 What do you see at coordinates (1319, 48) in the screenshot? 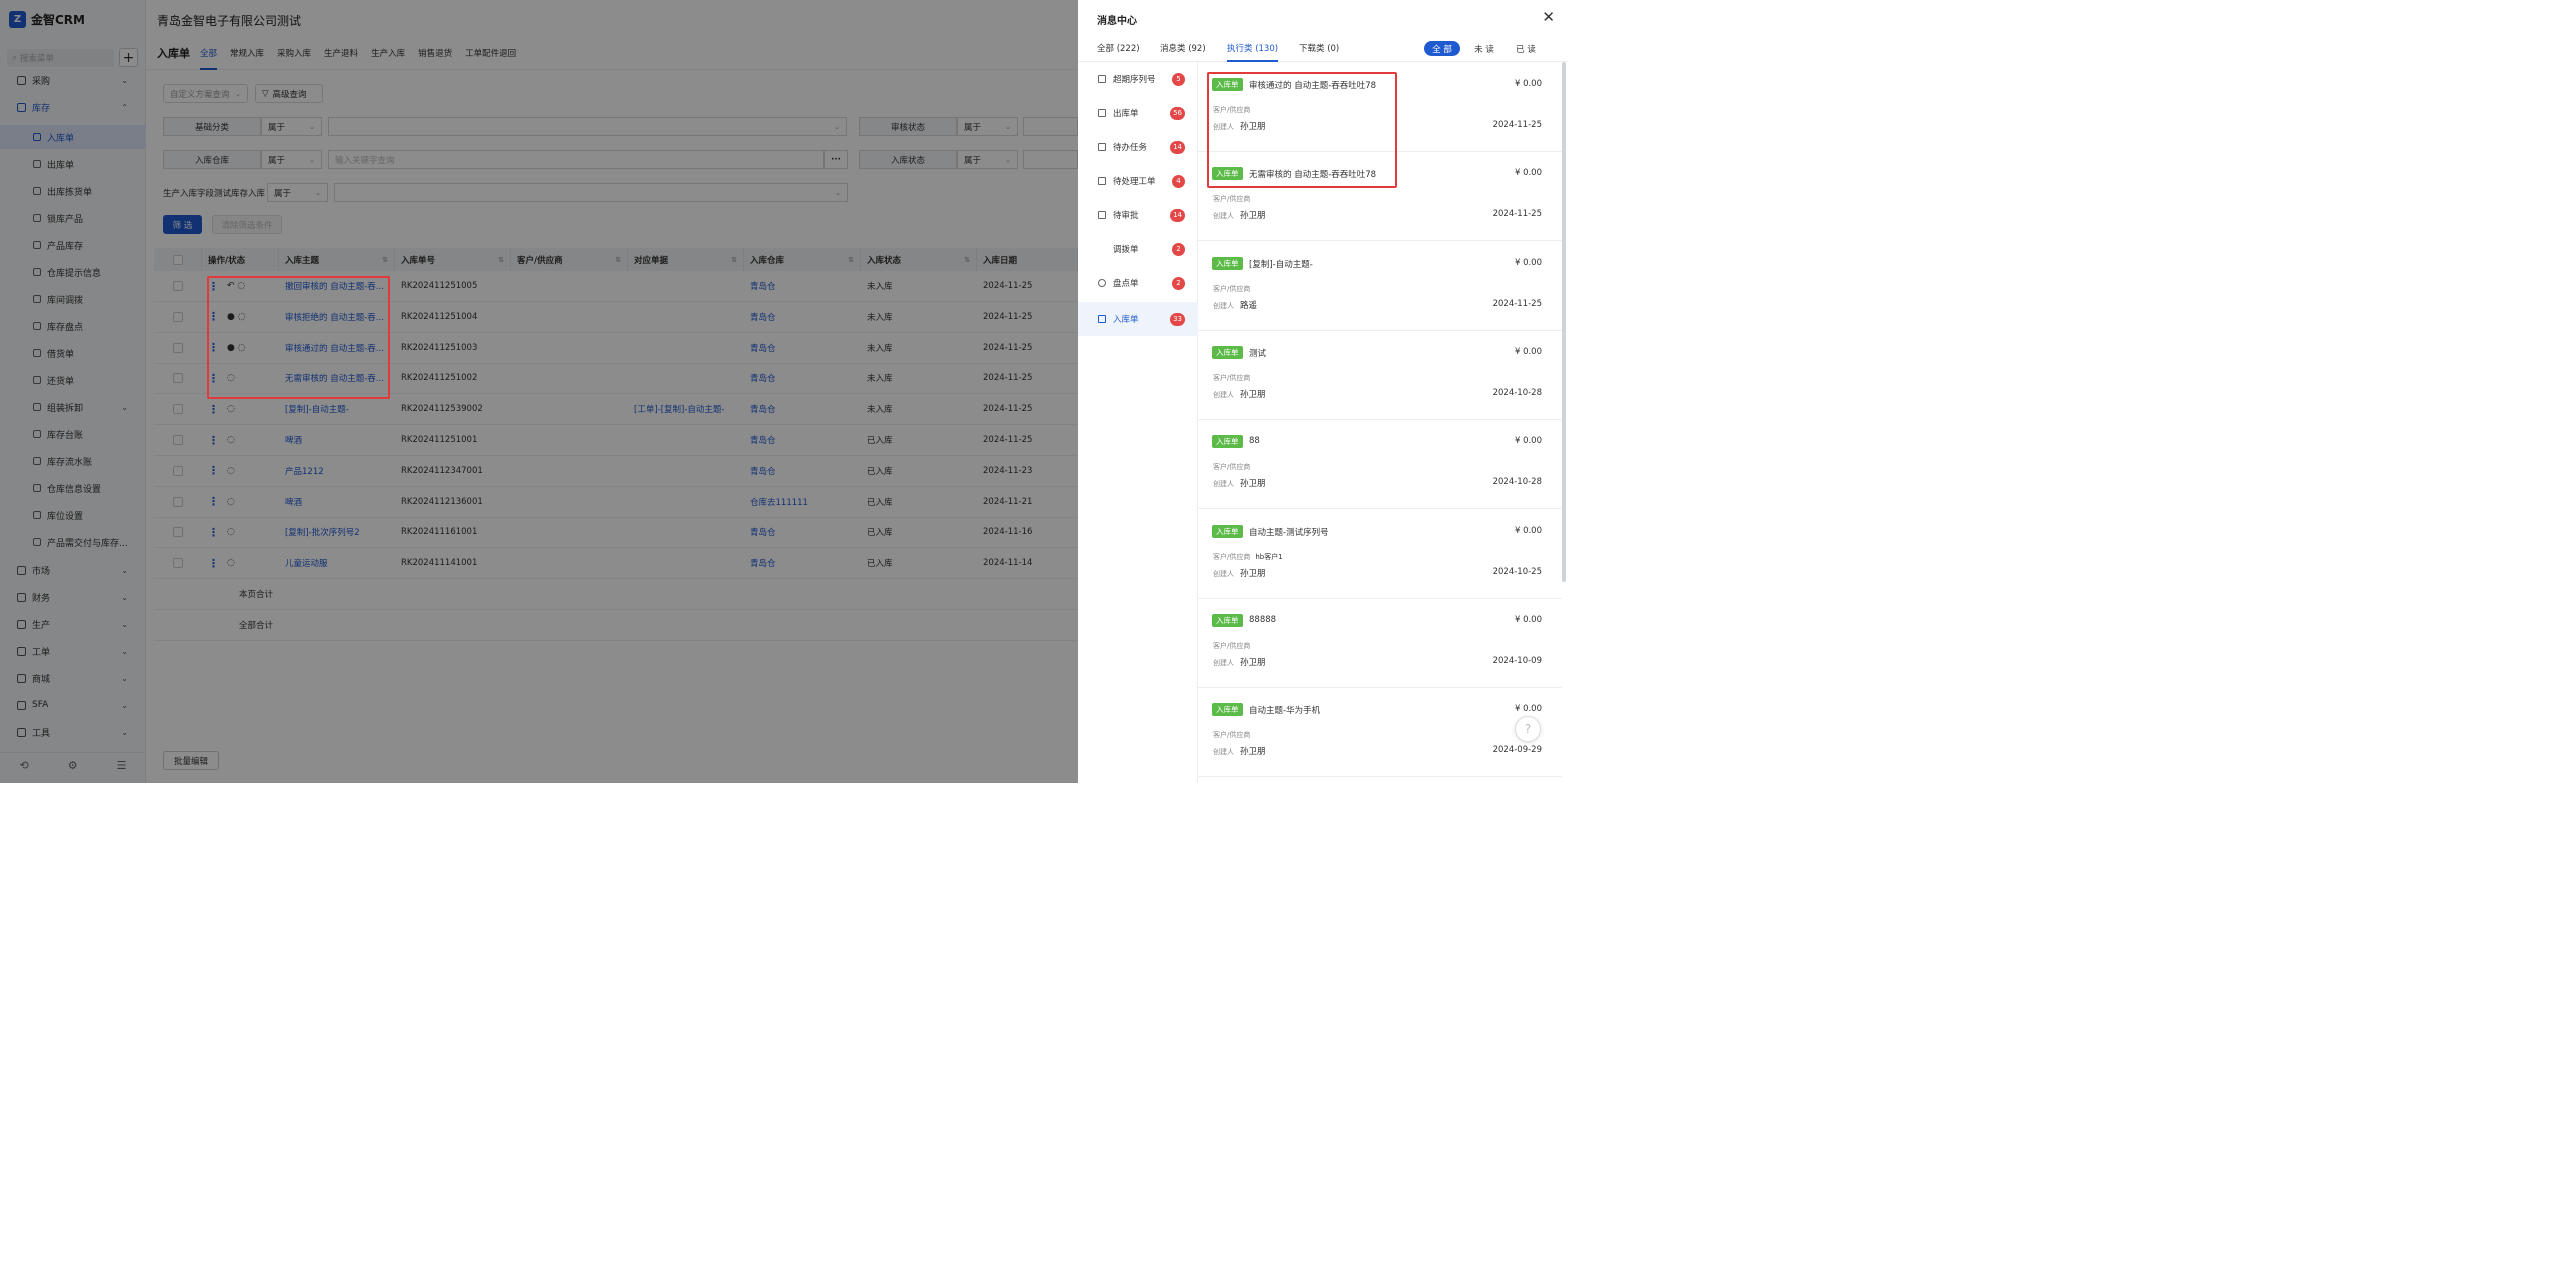
I see `tab-download-messages: 下载类 (0)` at bounding box center [1319, 48].